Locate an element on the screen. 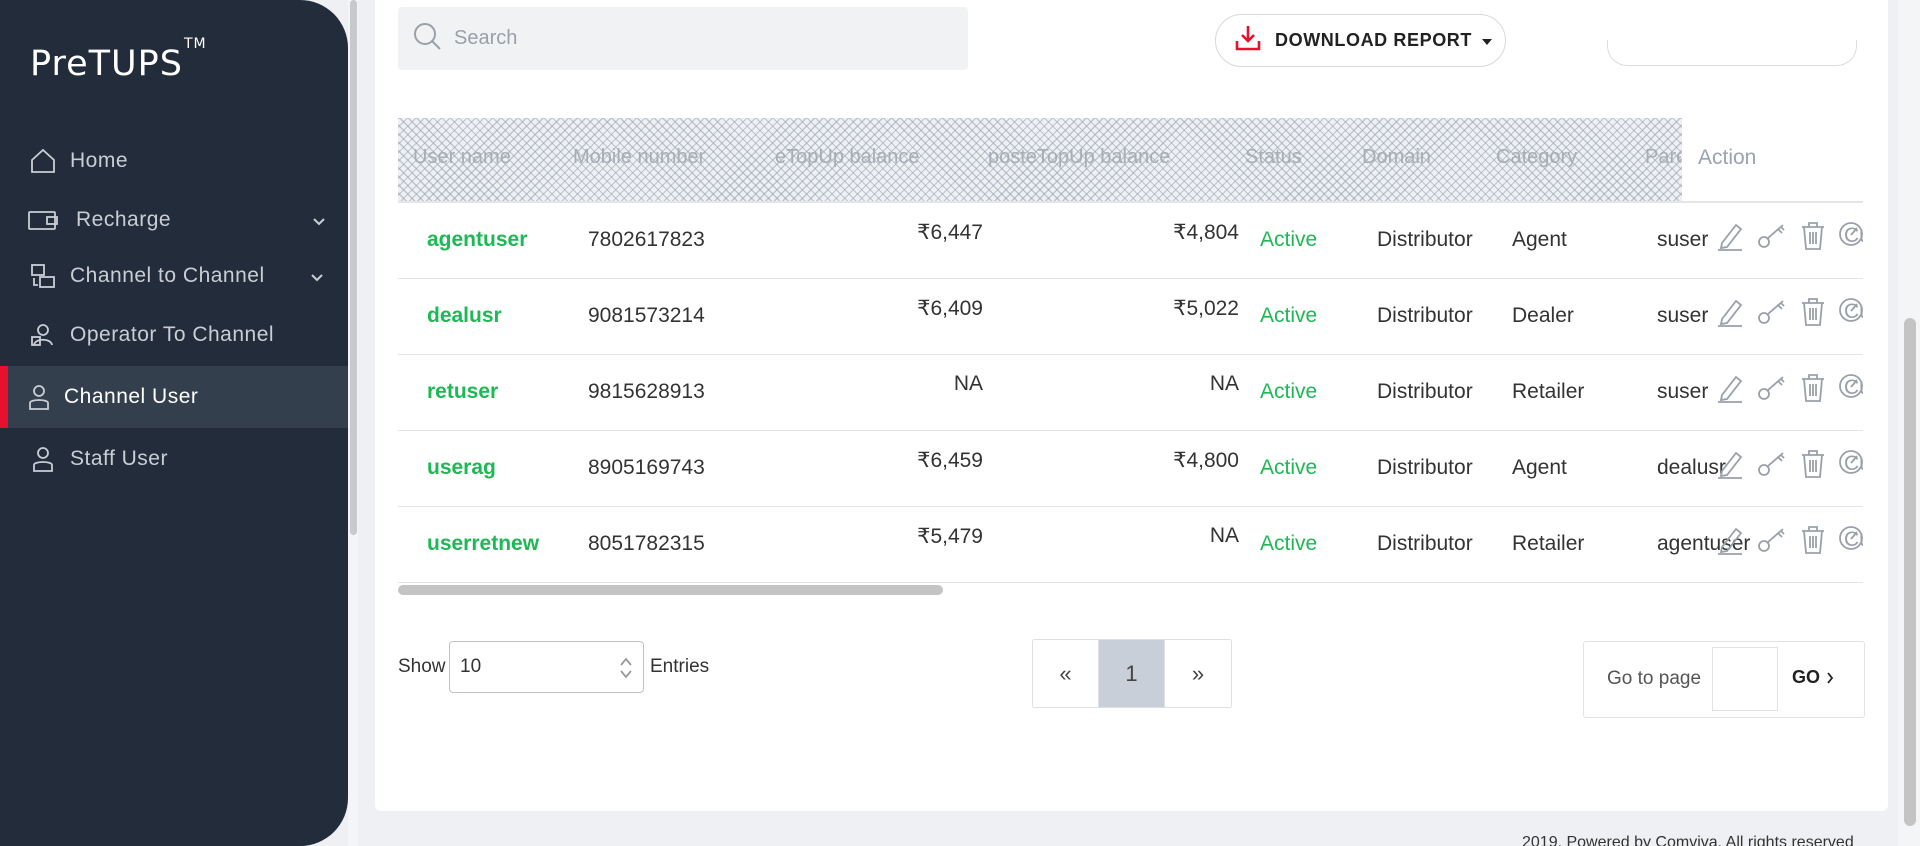 This screenshot has width=1920, height=846. caret-down-icon is located at coordinates (1487, 41).